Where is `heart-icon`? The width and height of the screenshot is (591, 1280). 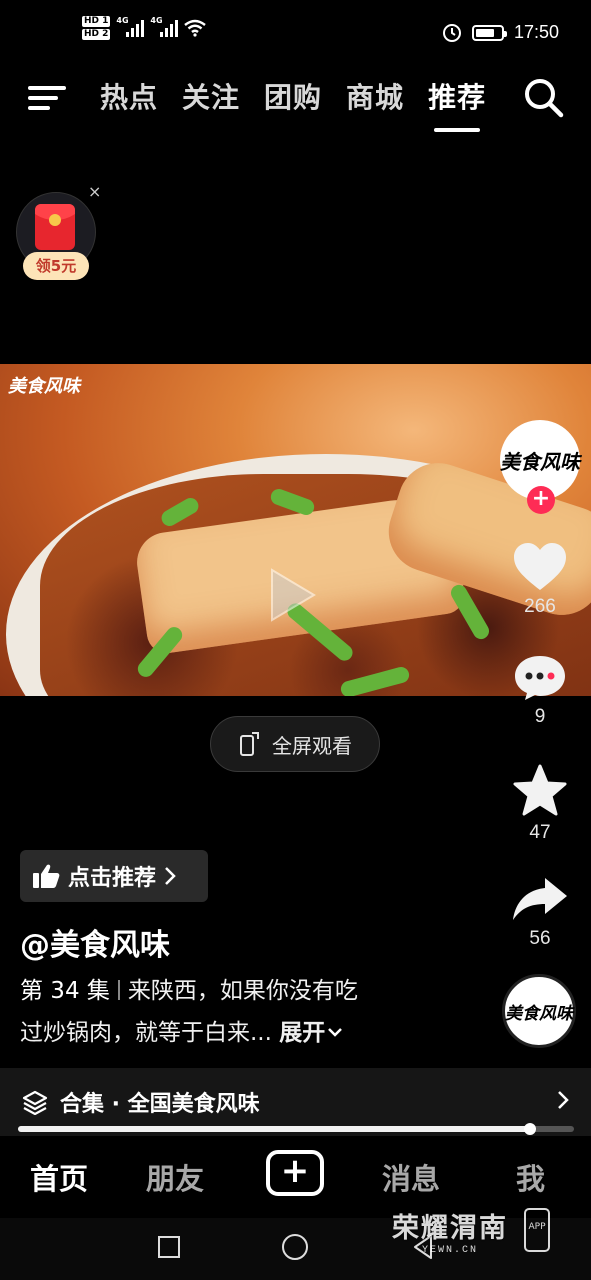 heart-icon is located at coordinates (540, 566).